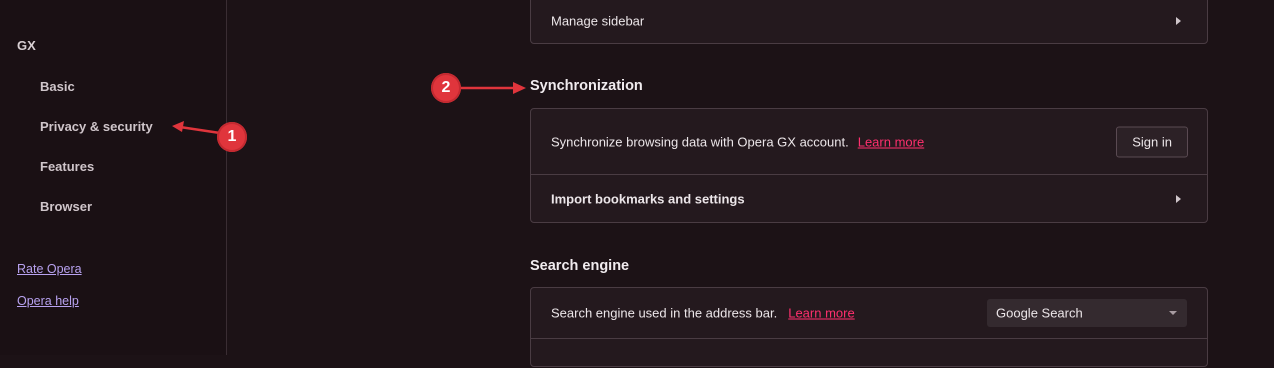 Image resolution: width=1274 pixels, height=368 pixels. Describe the element at coordinates (1039, 313) in the screenshot. I see `search-engine-selected-value: Google Search` at that location.